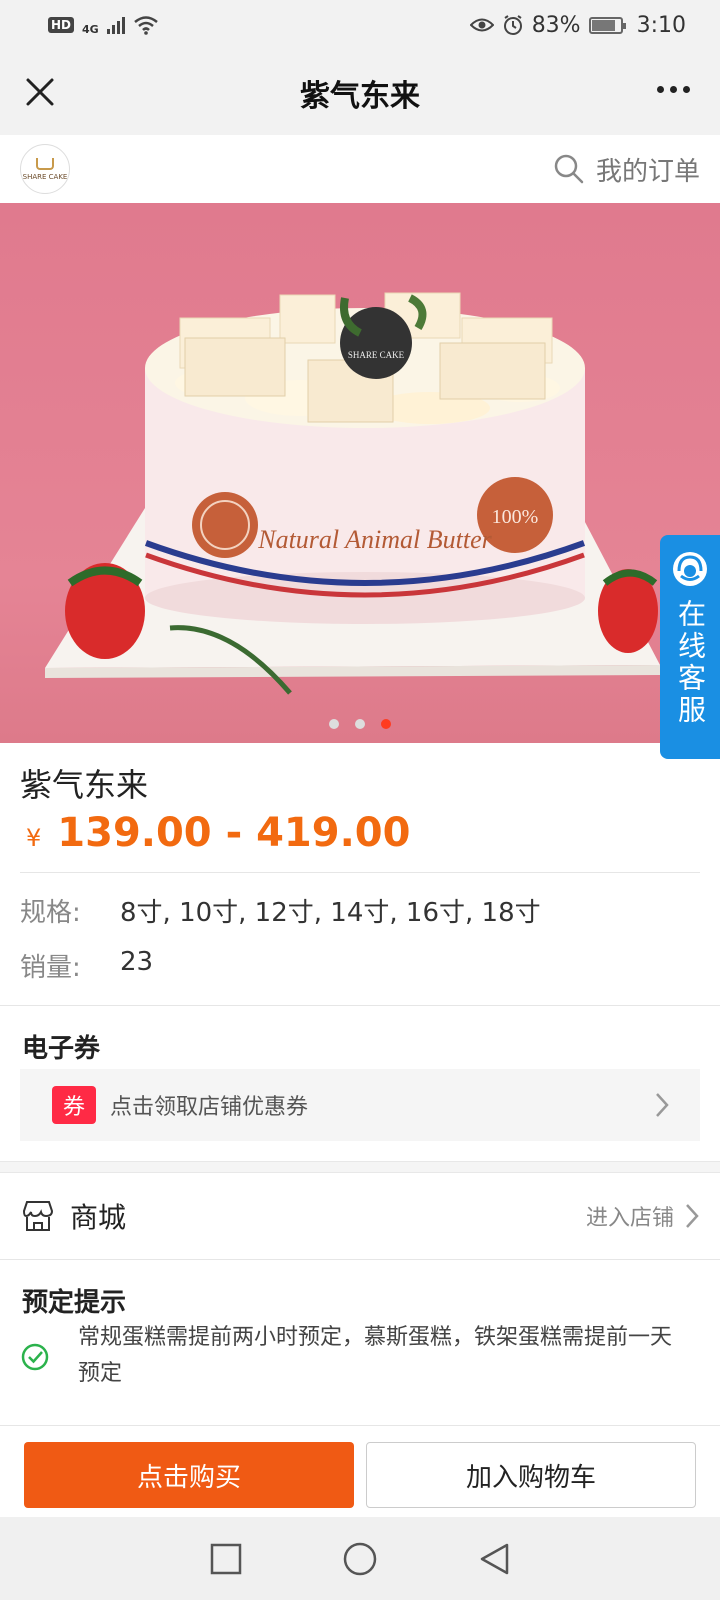  I want to click on back-icon, so click(494, 1559).